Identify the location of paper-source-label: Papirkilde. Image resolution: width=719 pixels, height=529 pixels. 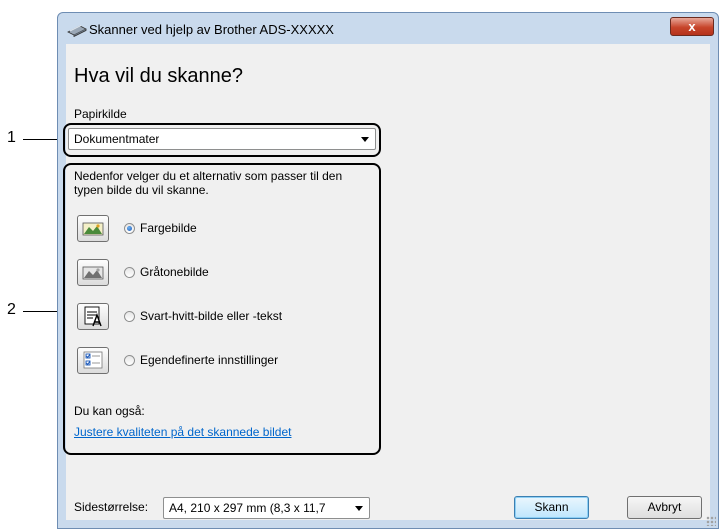
(100, 114).